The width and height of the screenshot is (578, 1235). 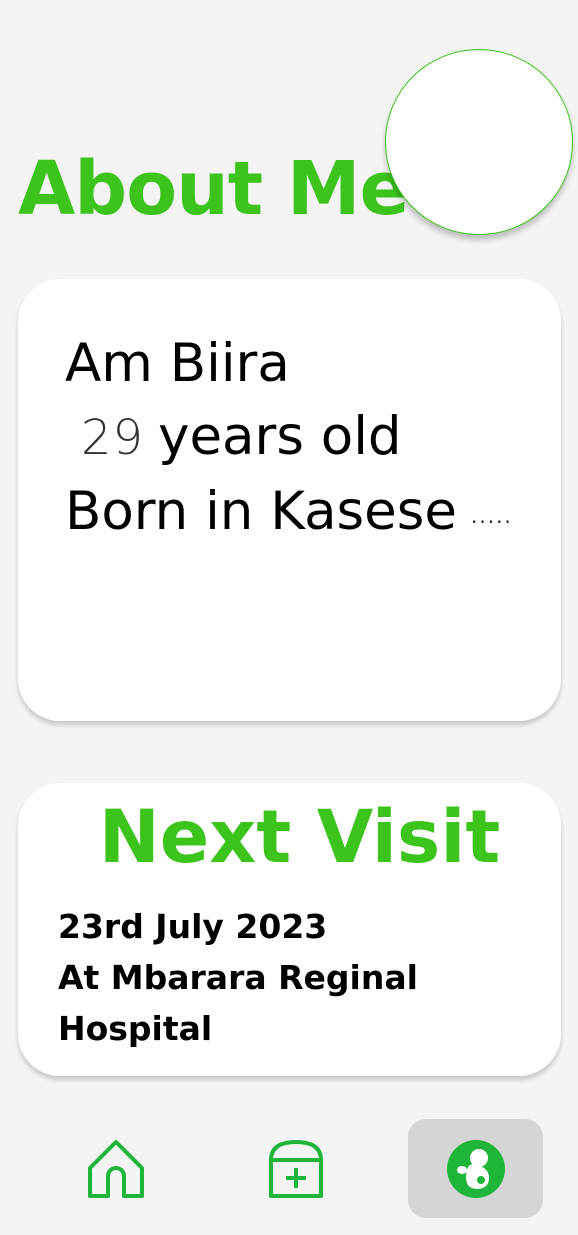 I want to click on birthplace-text: Born in Kasese, so click(x=261, y=511).